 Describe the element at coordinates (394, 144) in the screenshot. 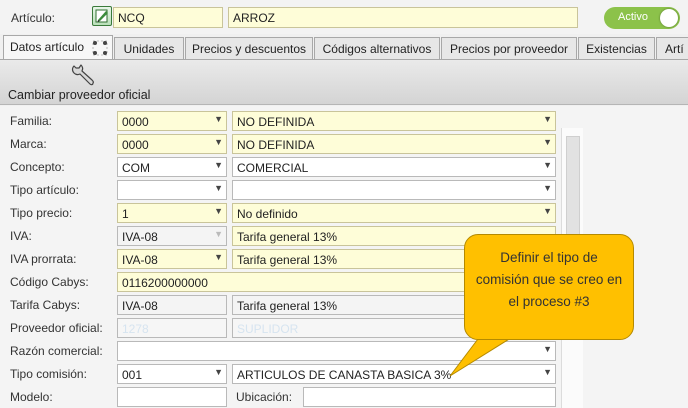

I see `marca-desc-select: NO DEFINIDA ▼` at that location.